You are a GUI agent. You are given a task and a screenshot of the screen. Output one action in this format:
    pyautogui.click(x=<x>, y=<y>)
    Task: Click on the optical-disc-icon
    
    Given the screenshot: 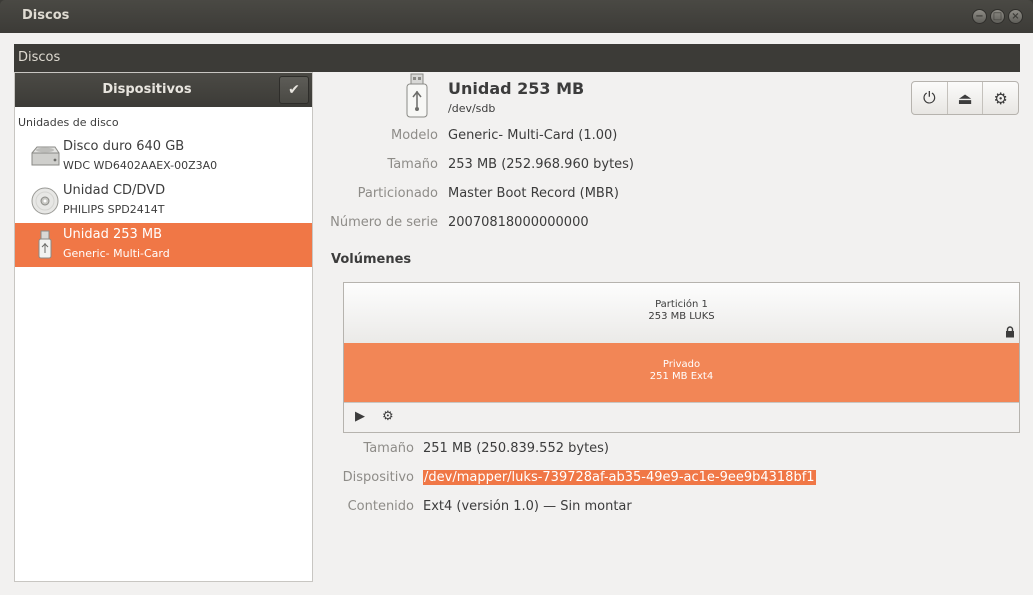 What is the action you would take?
    pyautogui.click(x=45, y=201)
    